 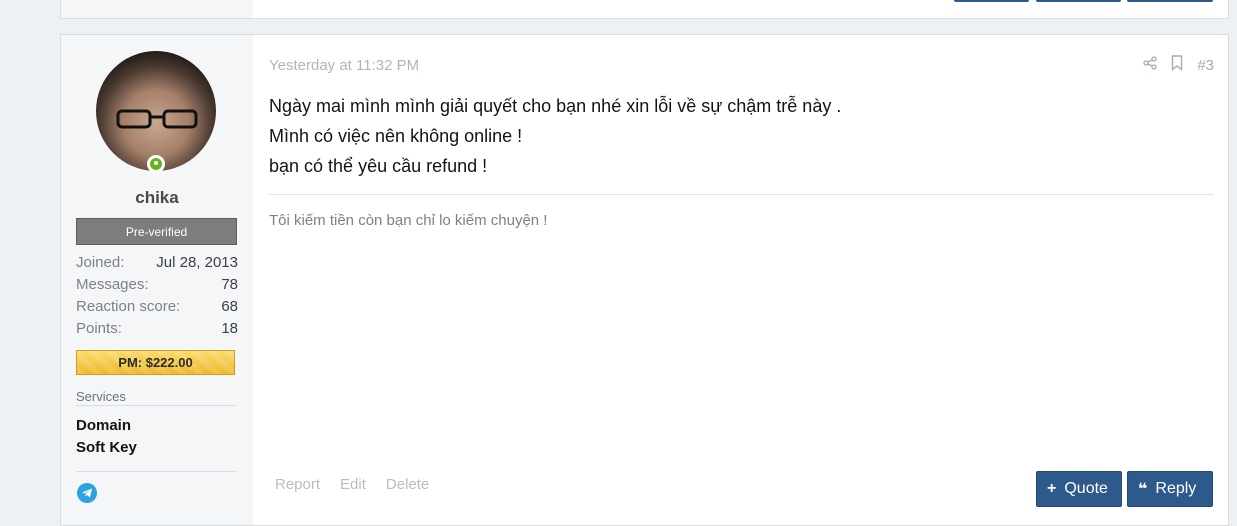 I want to click on quote-marks-icon: ❝, so click(x=1143, y=489).